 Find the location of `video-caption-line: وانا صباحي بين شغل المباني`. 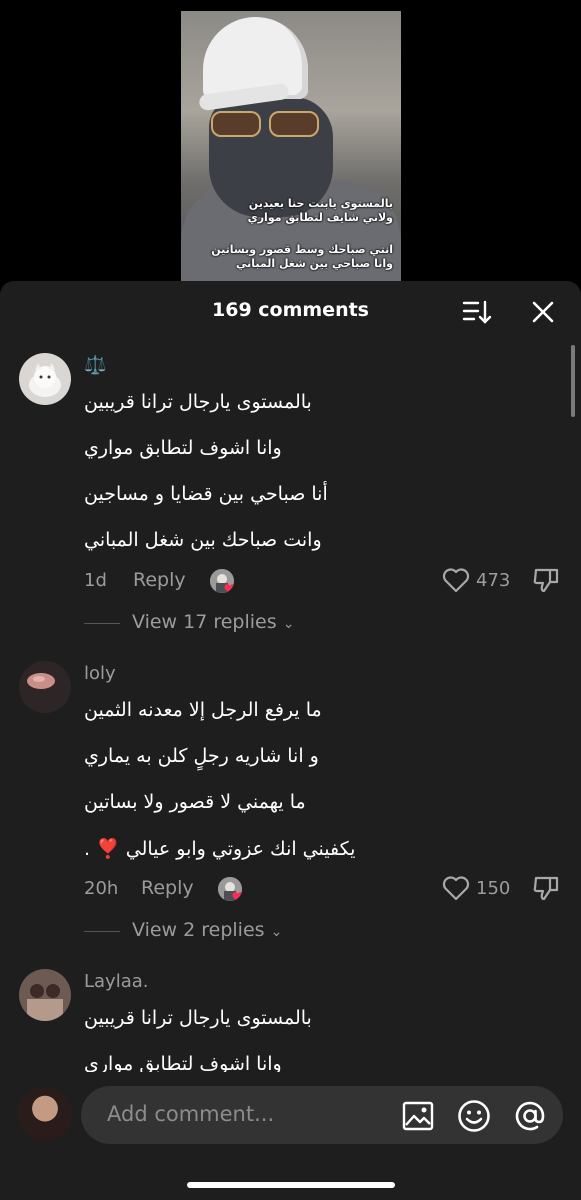

video-caption-line: وانا صباحي بين شغل المباني is located at coordinates (314, 263).